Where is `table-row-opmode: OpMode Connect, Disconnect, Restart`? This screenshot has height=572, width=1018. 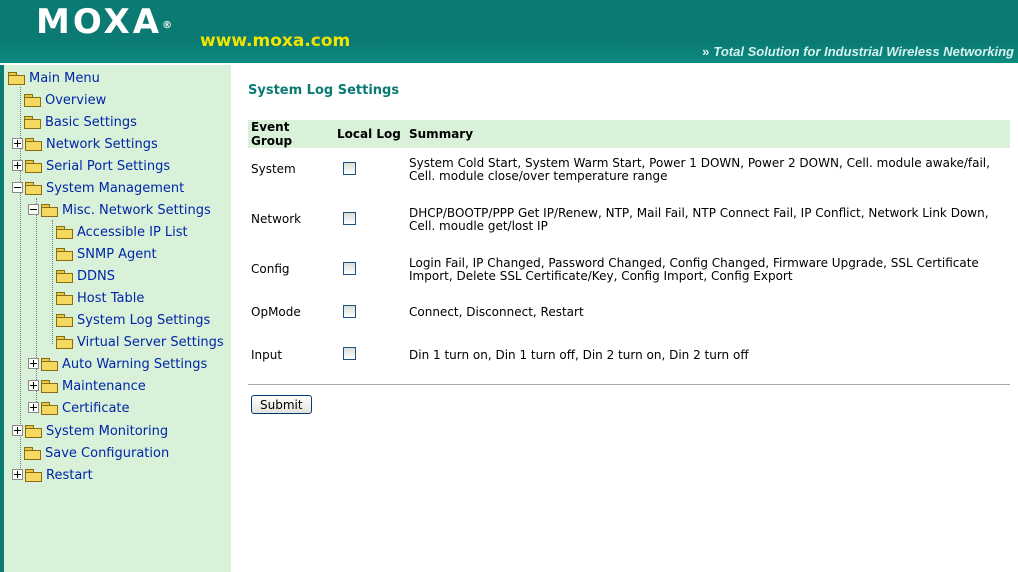
table-row-opmode: OpMode Connect, Disconnect, Restart is located at coordinates (629, 312).